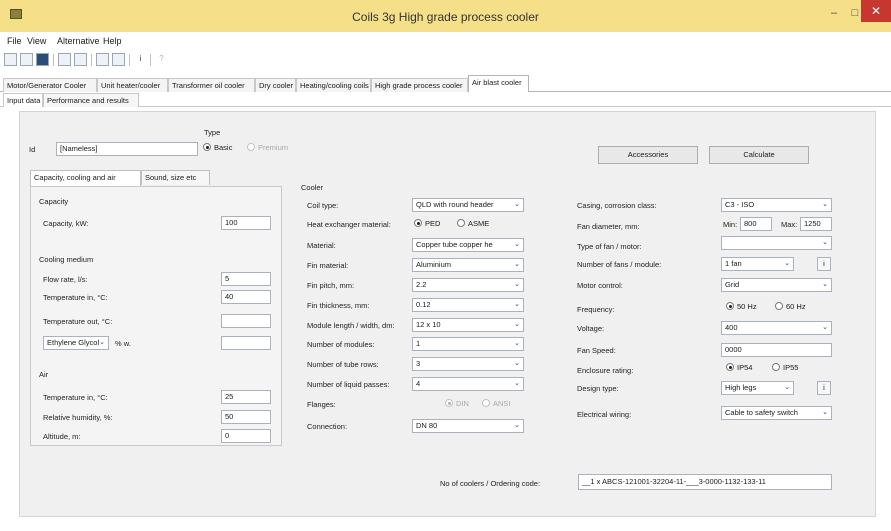 The width and height of the screenshot is (891, 531). Describe the element at coordinates (473, 223) in the screenshot. I see `asme-radio: ASME` at that location.